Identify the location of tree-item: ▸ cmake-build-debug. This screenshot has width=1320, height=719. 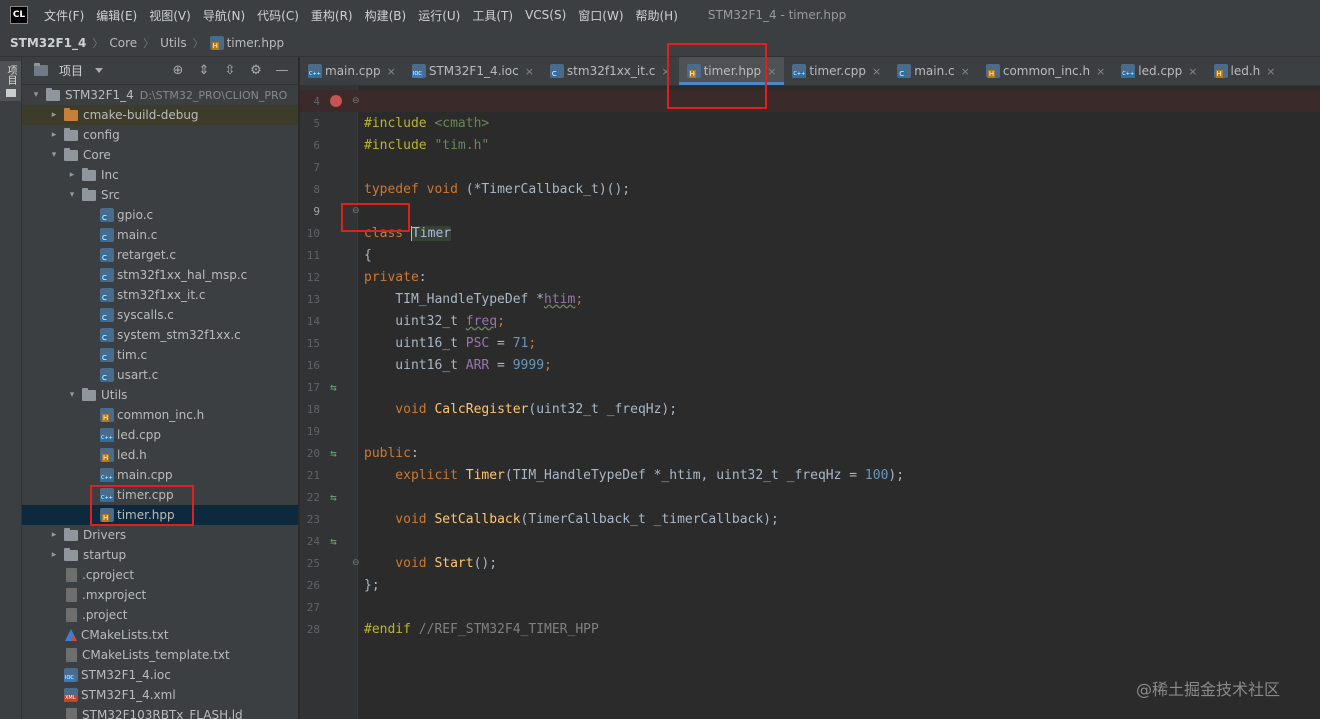
(160, 115).